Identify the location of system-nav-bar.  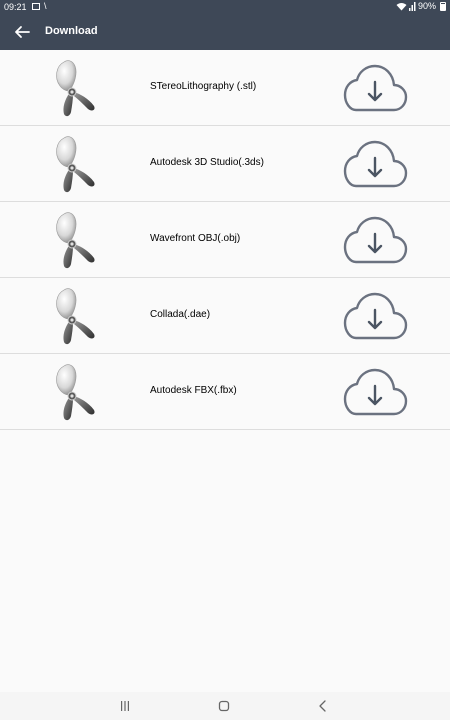
(225, 706).